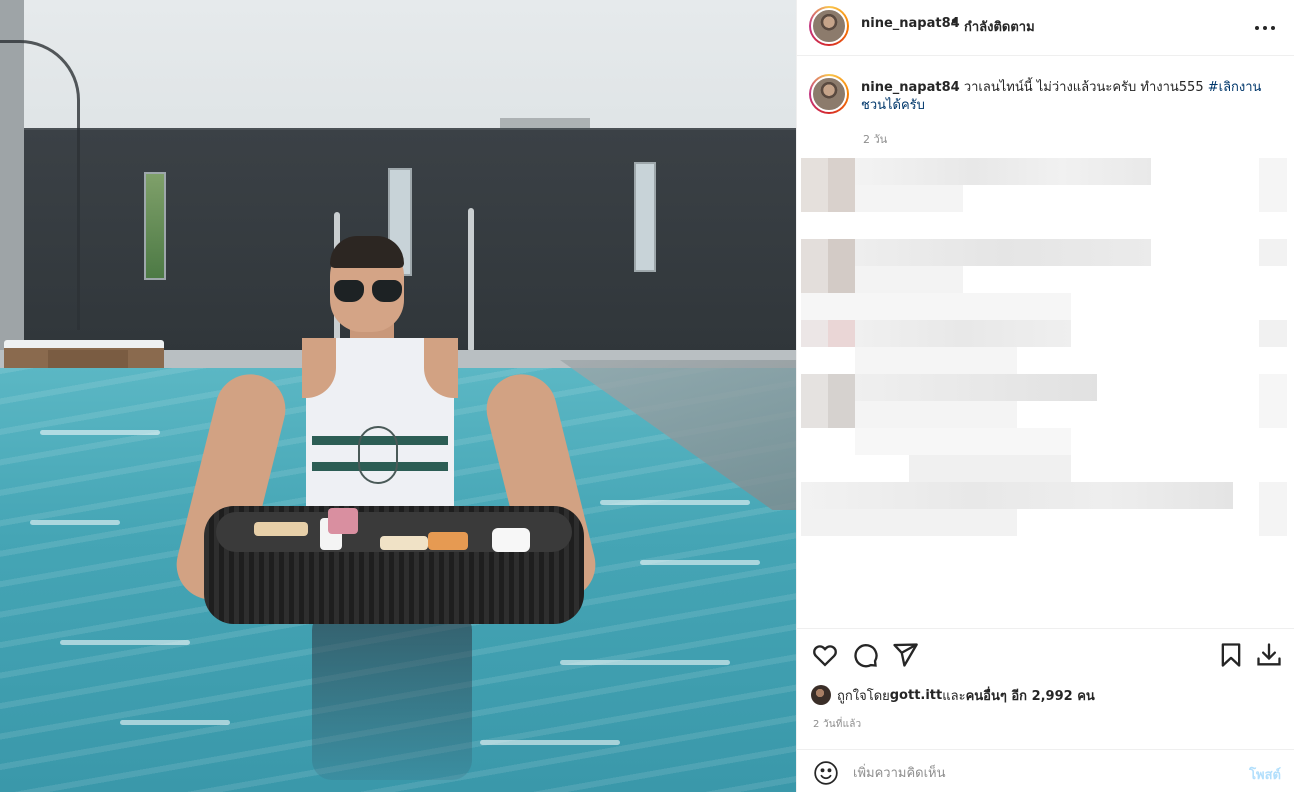 This screenshot has width=1294, height=792. I want to click on more-options-icon, so click(1266, 28).